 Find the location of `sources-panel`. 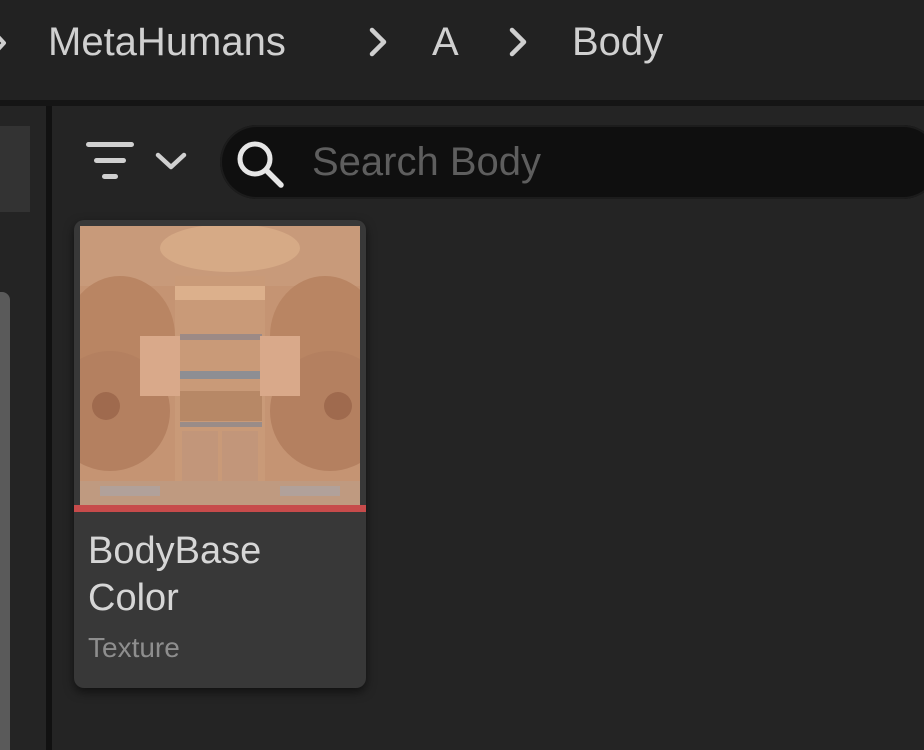

sources-panel is located at coordinates (23, 428).